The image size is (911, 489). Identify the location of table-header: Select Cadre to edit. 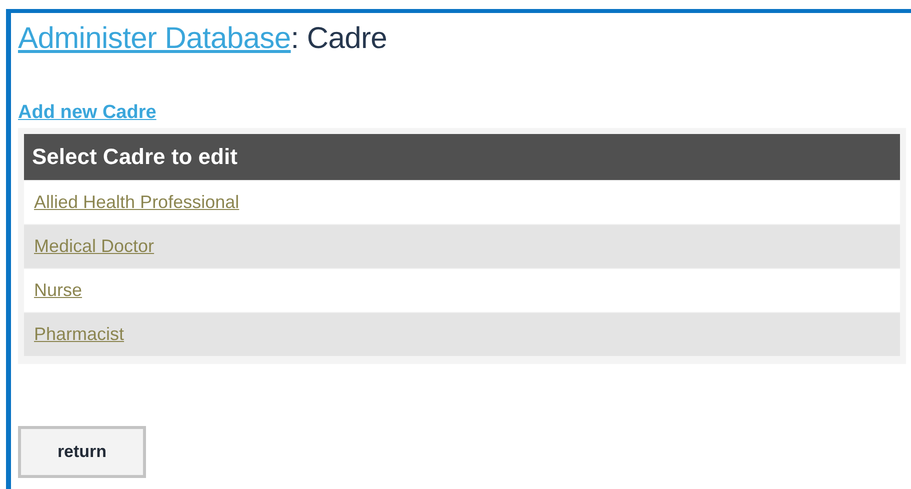
(462, 157).